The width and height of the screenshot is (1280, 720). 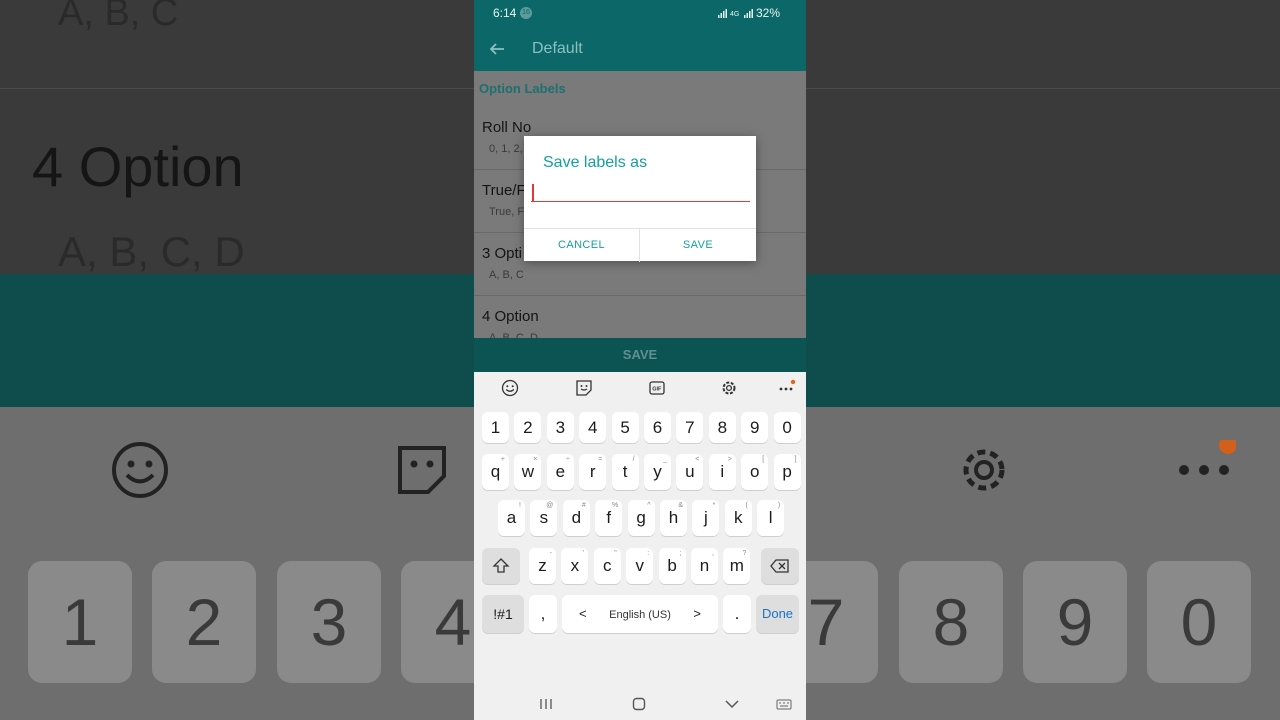 What do you see at coordinates (615, 505) in the screenshot?
I see `key-hint: %` at bounding box center [615, 505].